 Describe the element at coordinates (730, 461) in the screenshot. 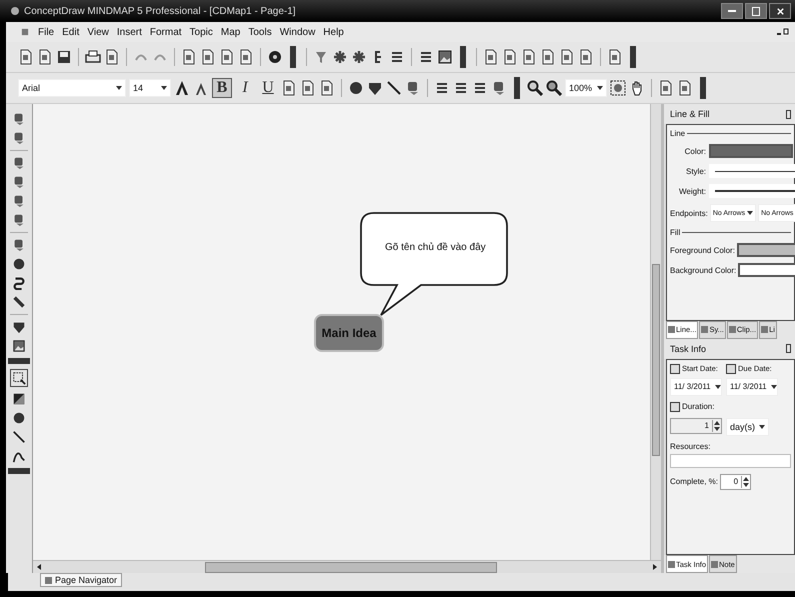

I see `resources-field` at that location.